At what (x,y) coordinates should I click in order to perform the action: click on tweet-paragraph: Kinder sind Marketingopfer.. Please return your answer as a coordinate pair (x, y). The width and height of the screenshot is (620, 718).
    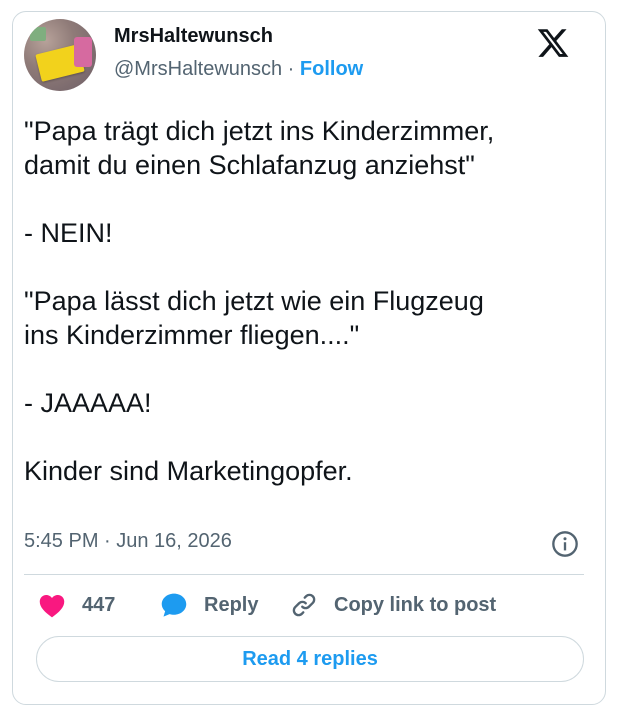
    Looking at the image, I should click on (188, 471).